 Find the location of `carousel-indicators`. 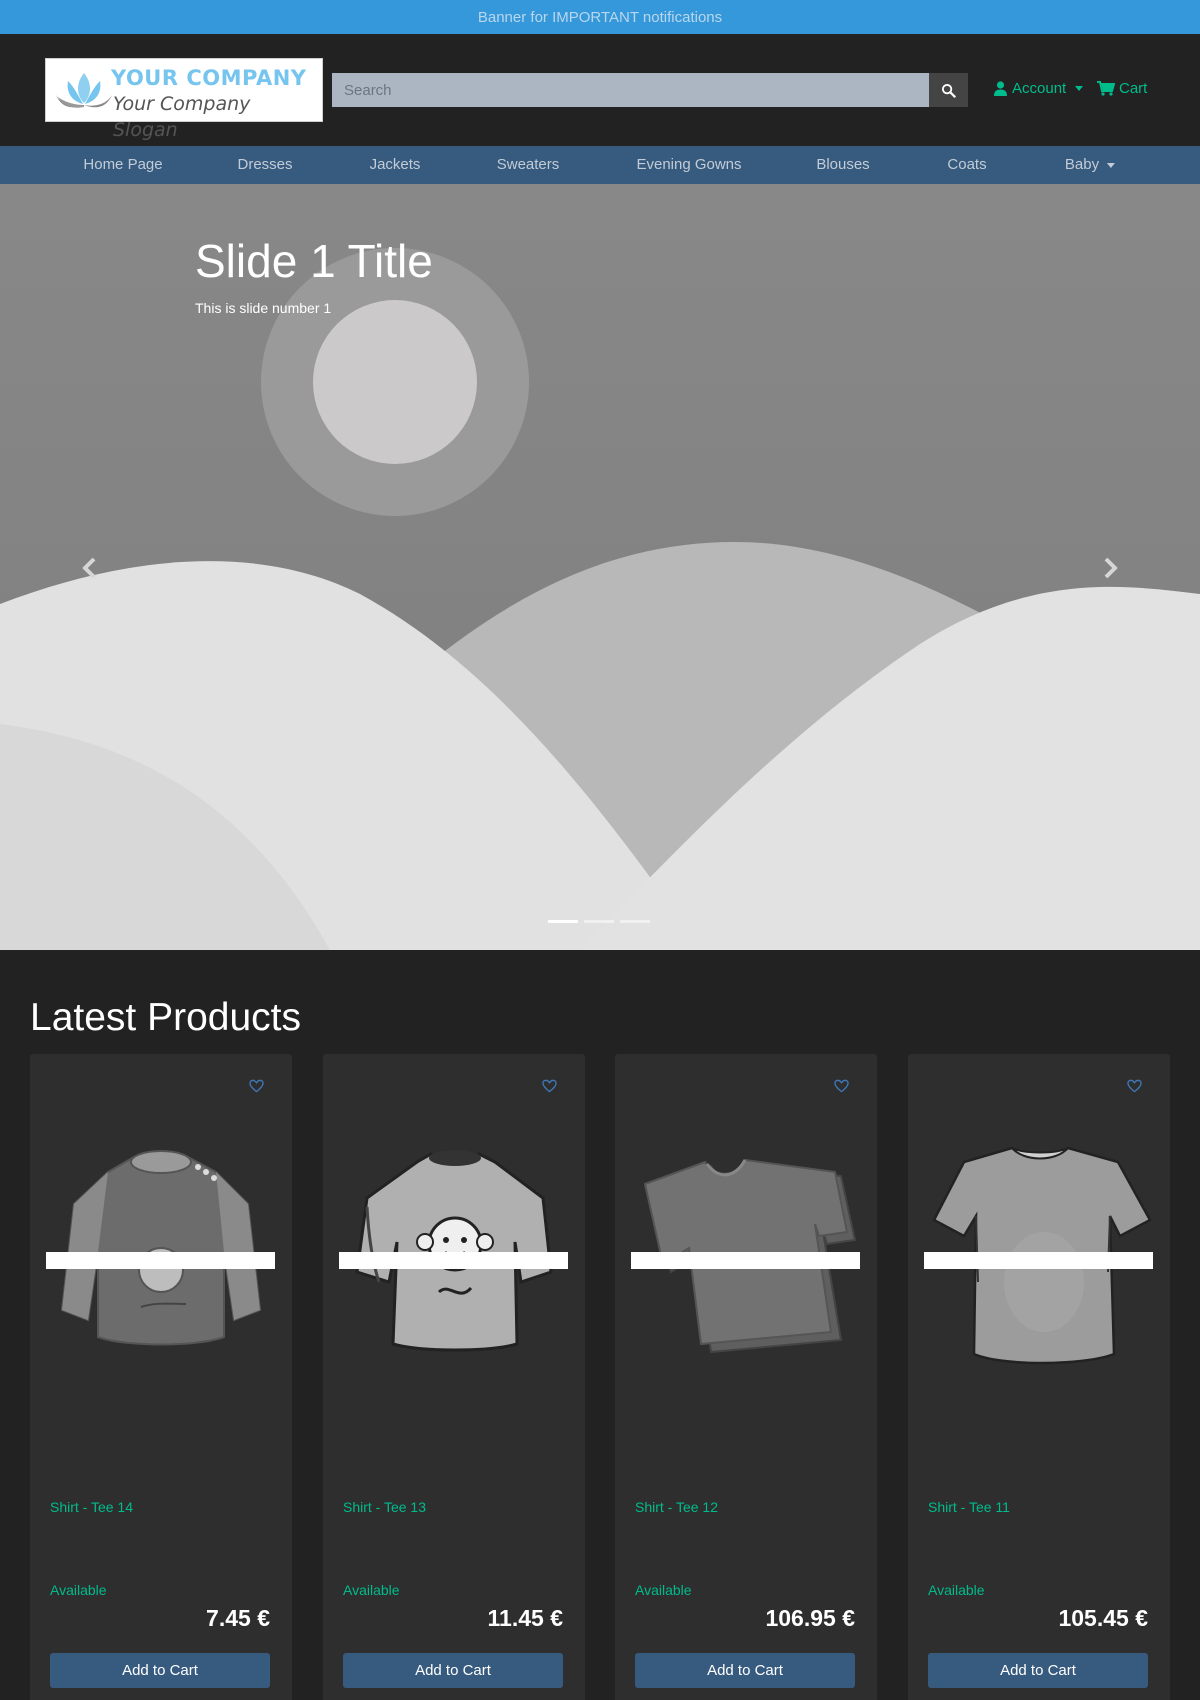

carousel-indicators is located at coordinates (599, 921).